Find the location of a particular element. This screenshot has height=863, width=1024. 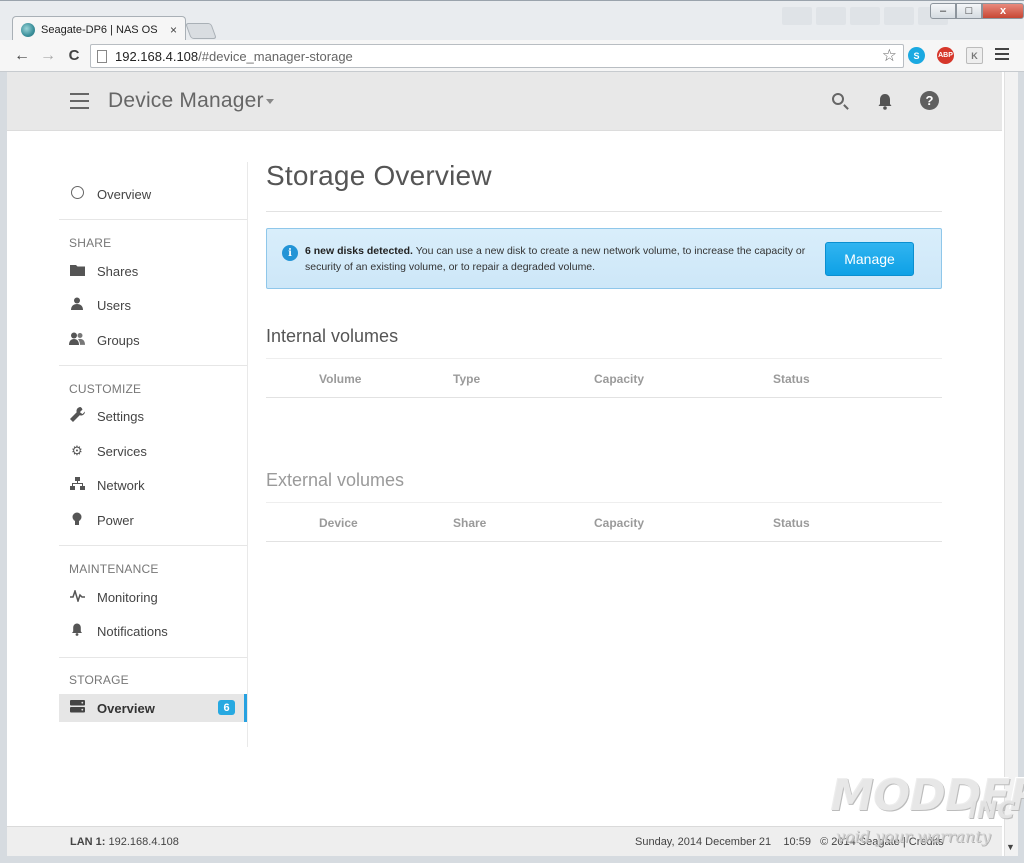

sidebar-item-power: Power is located at coordinates (153, 520).